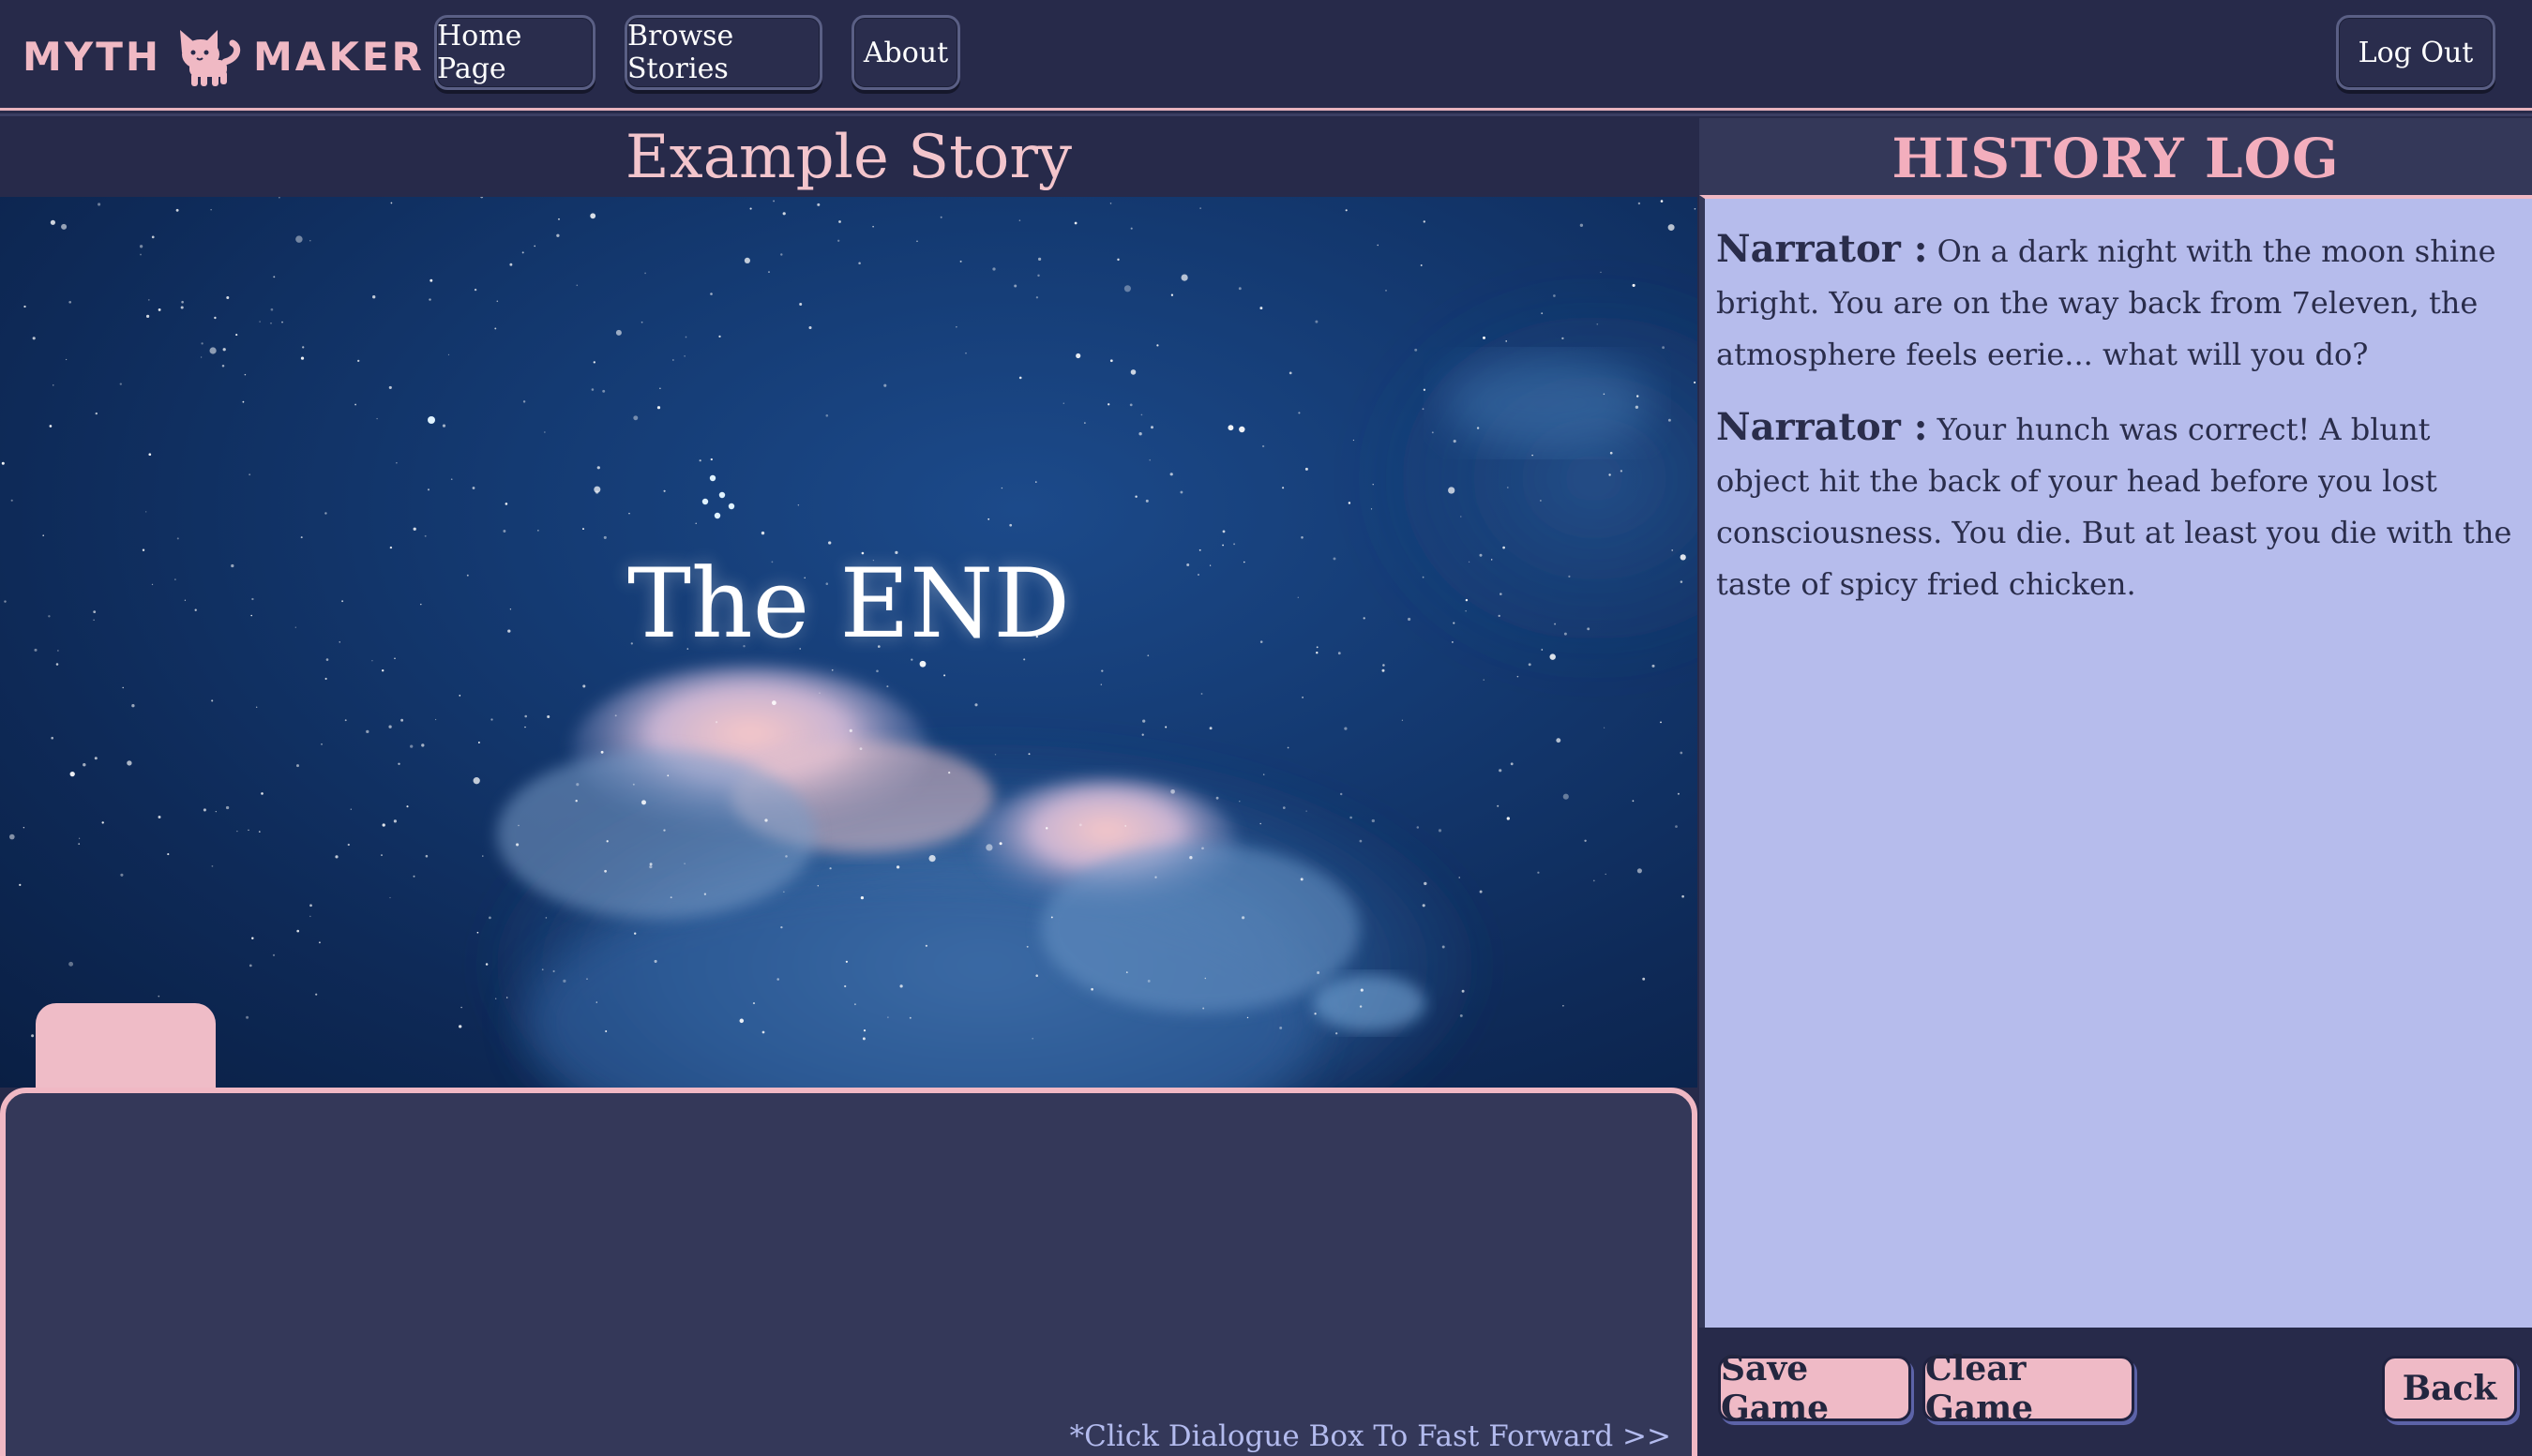  I want to click on history-actions: Save Game Clear Game Back, so click(2115, 1392).